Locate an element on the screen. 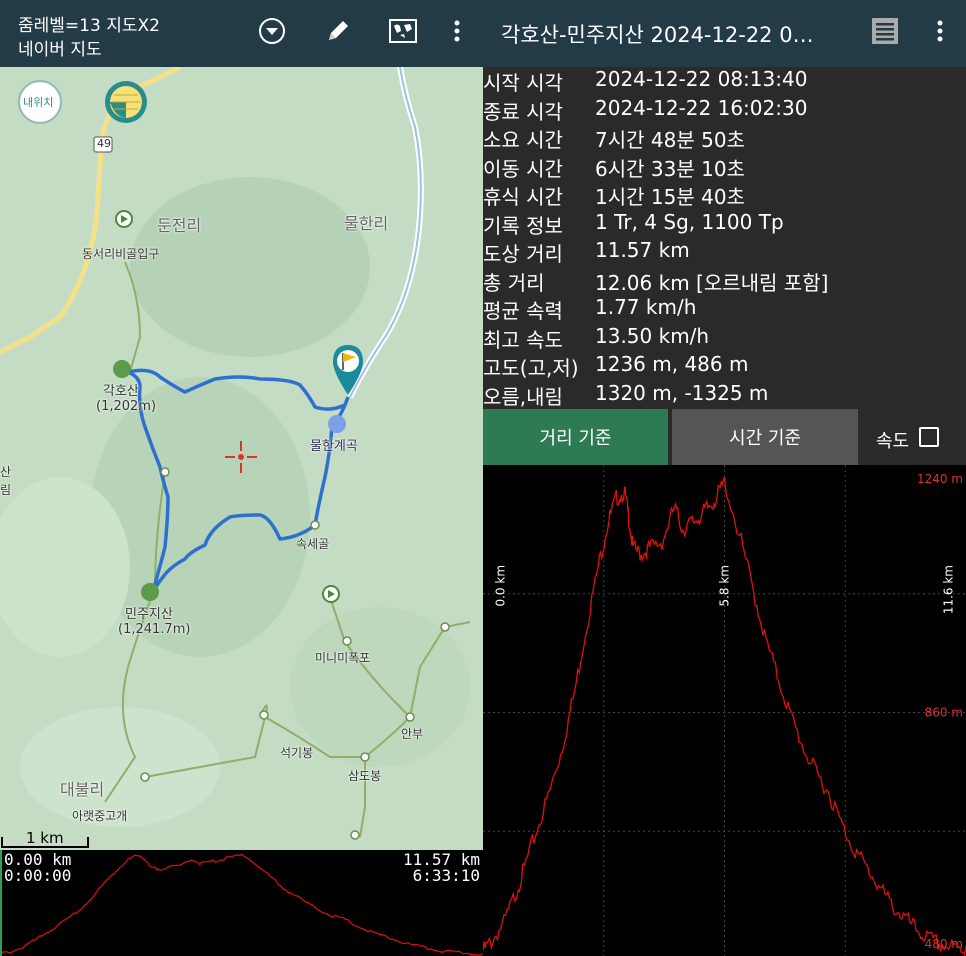 The height and width of the screenshot is (956, 966). peak-seokgibong: 석기봉 is located at coordinates (297, 753).